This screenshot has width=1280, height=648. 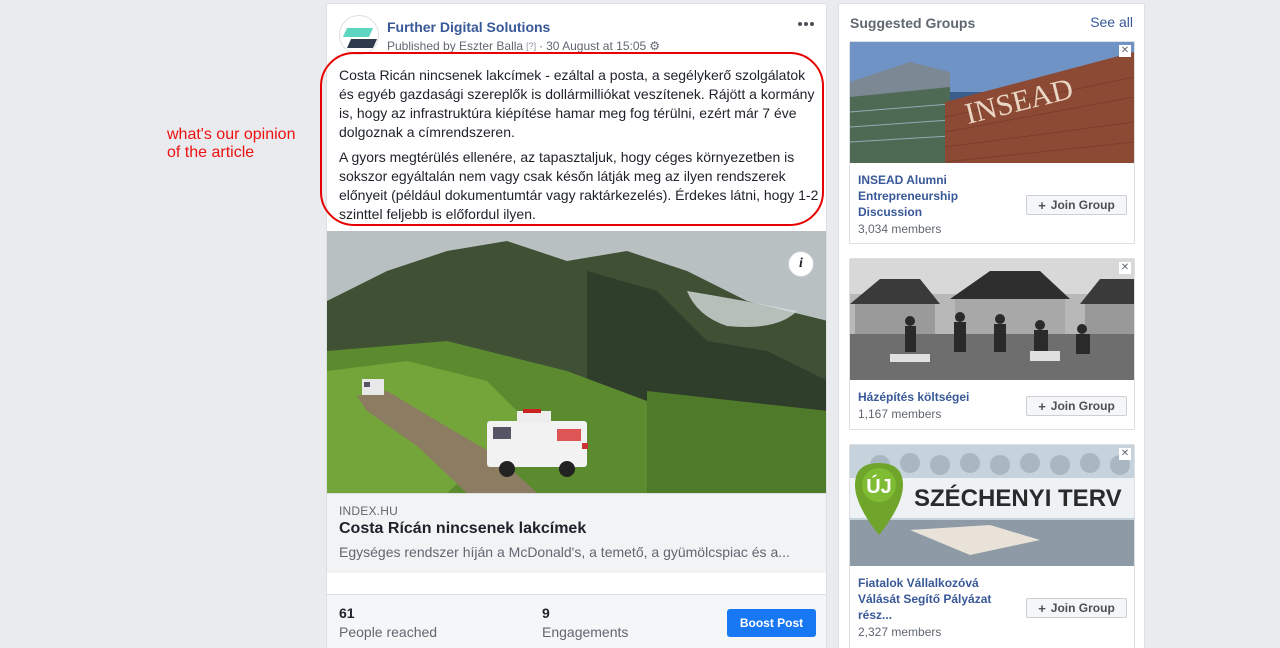 I want to click on engagements-stat: 9 Engagements, so click(x=585, y=622).